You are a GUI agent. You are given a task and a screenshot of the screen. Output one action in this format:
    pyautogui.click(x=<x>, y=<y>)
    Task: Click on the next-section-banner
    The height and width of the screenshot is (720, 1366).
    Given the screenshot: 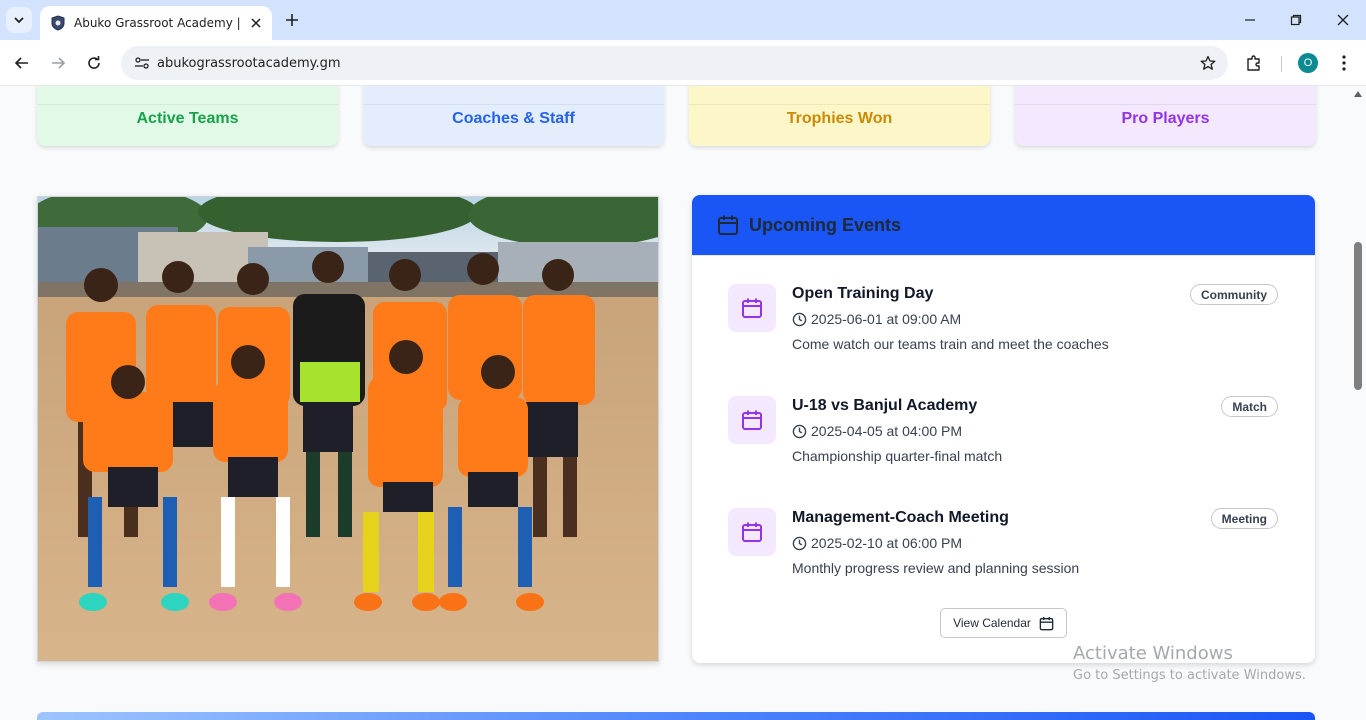 What is the action you would take?
    pyautogui.click(x=676, y=716)
    